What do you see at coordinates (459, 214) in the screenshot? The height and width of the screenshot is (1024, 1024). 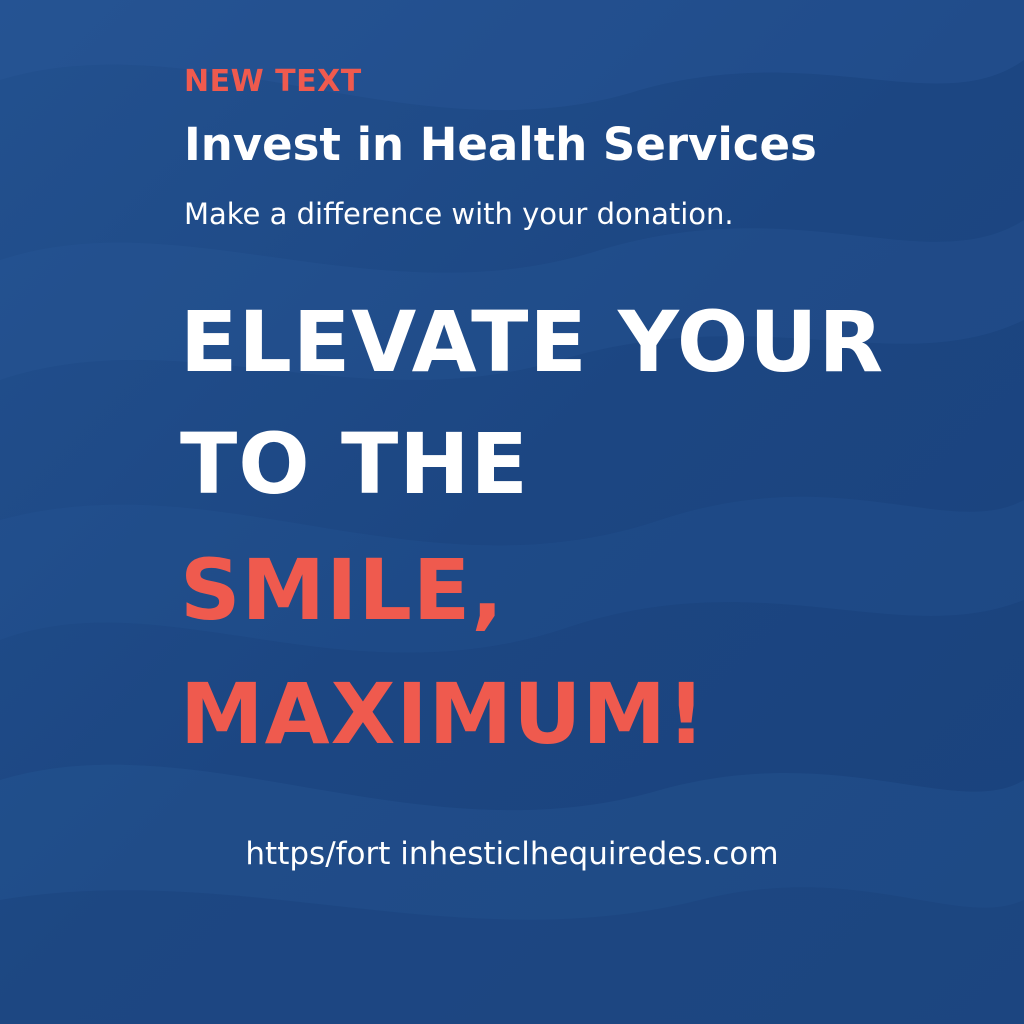 I see `poster-subtitle: Make a difference with your donation.` at bounding box center [459, 214].